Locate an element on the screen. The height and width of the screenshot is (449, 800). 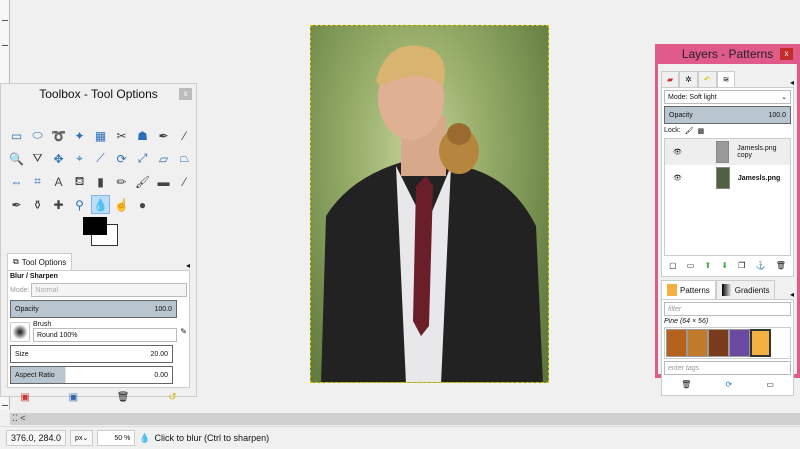
tool-text: A is located at coordinates (58, 181).